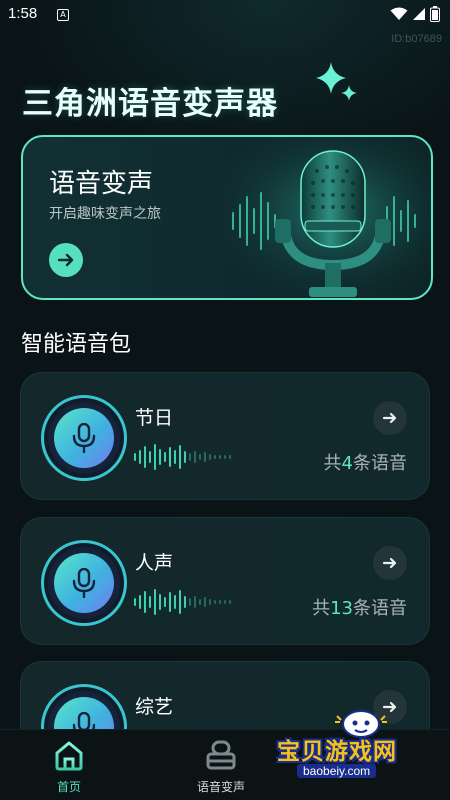 The image size is (450, 800). I want to click on nav-item-home: 首页, so click(69, 766).